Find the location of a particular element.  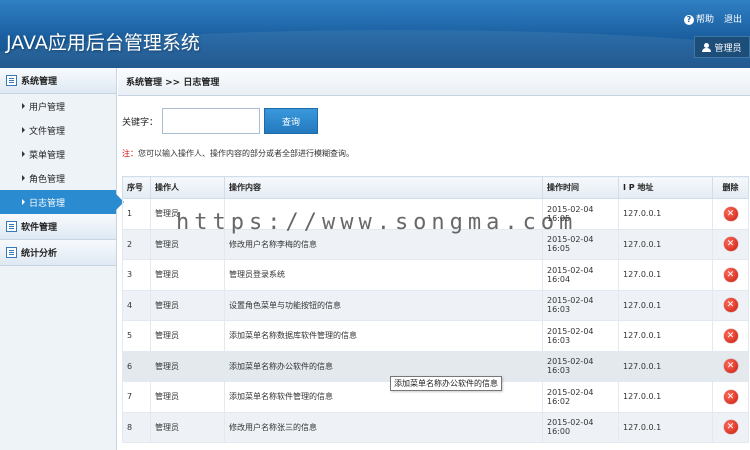

sidebar-section-system: 系统管理 is located at coordinates (58, 81).